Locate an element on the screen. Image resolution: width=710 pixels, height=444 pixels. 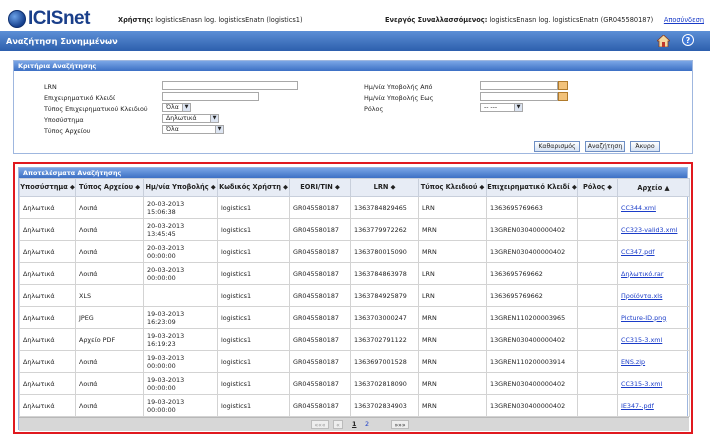
column-header: Αρχείο ▲ is located at coordinates (653, 187).